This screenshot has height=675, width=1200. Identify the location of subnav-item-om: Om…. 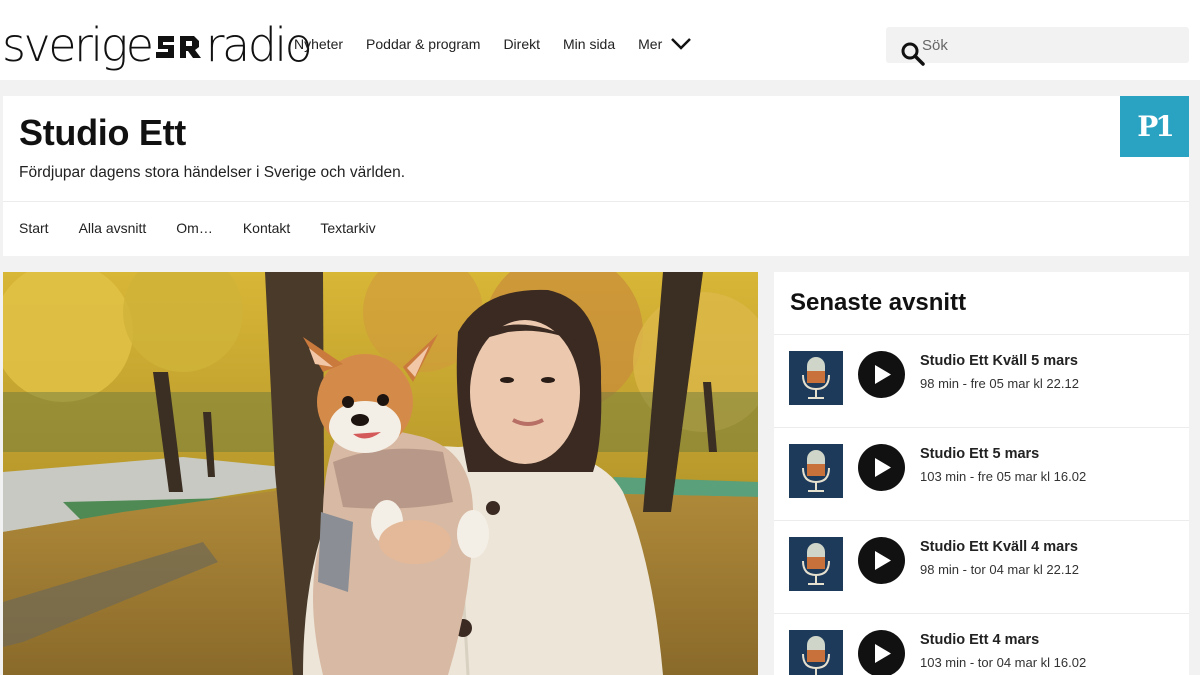
(194, 228).